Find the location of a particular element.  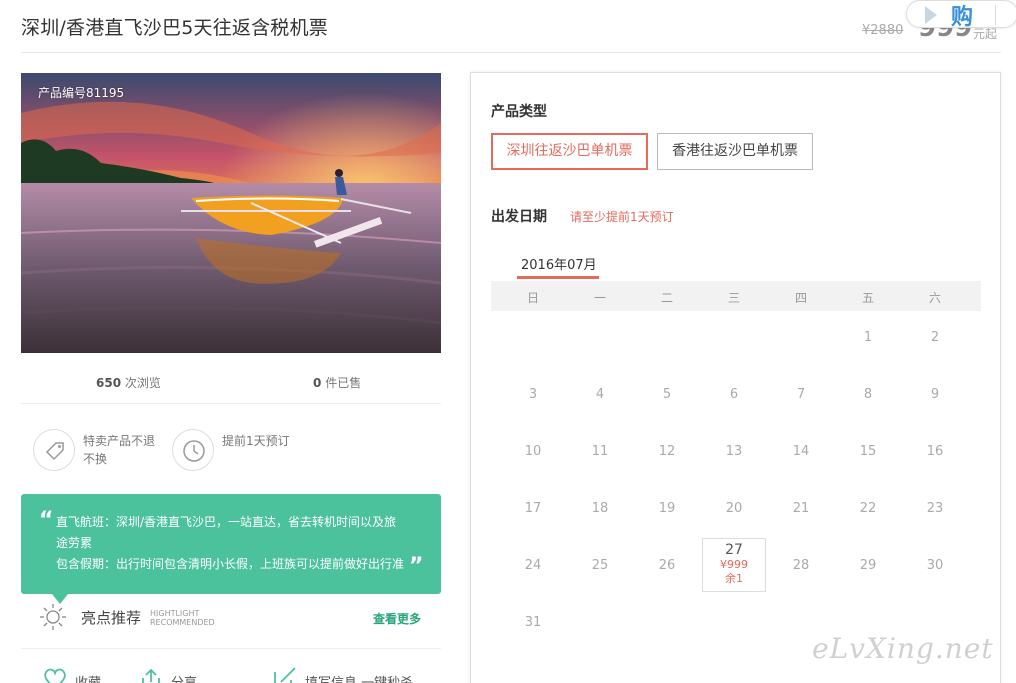

calendar-day: 20 is located at coordinates (734, 508).